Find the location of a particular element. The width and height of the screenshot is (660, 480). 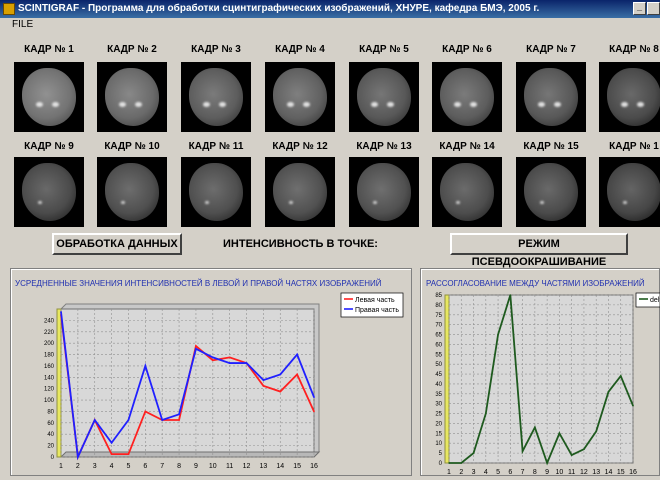

chart-legend: delta is located at coordinates (647, 300).